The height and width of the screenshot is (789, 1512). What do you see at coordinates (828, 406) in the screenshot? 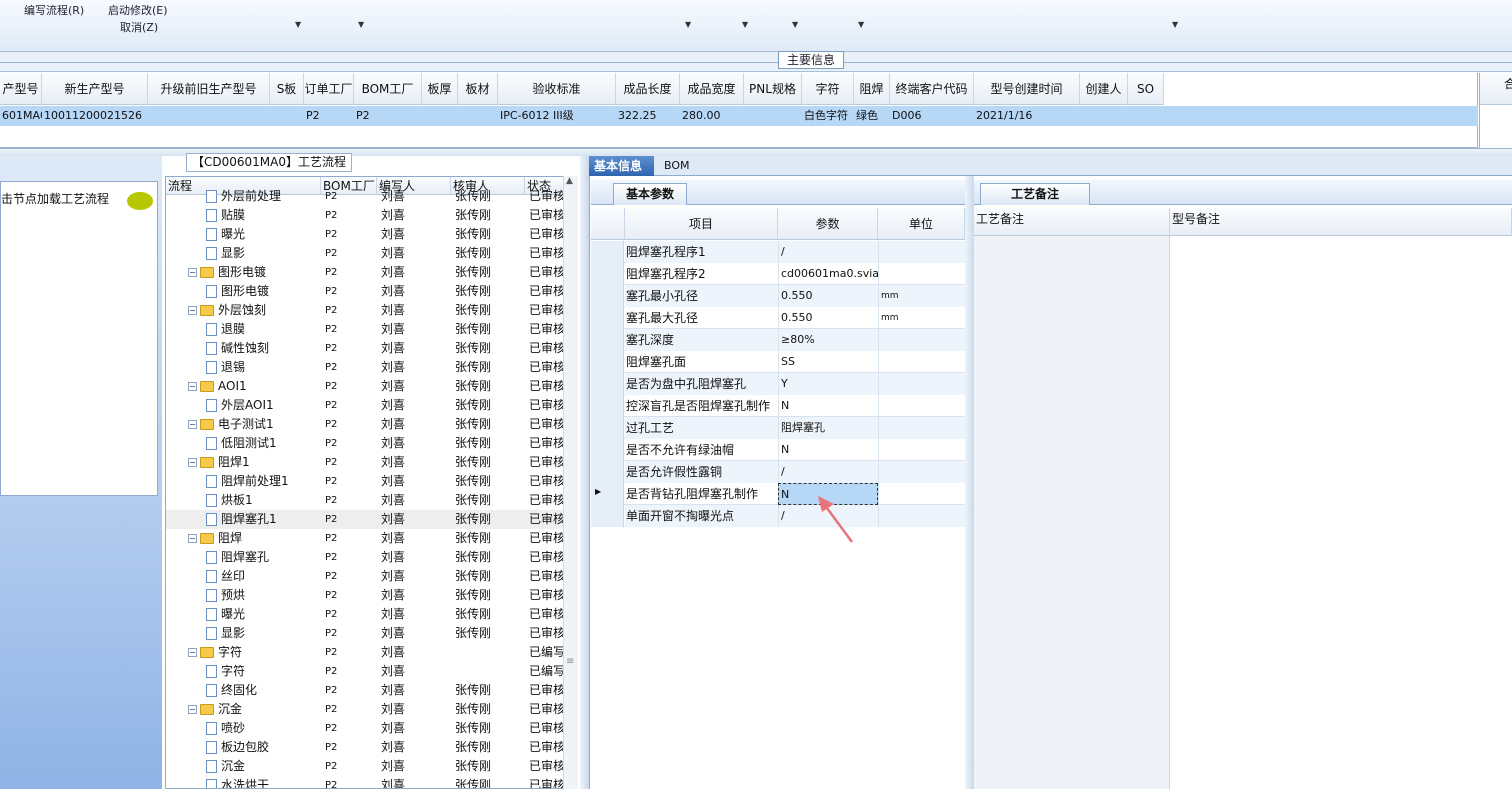
I see `param-value: N` at bounding box center [828, 406].